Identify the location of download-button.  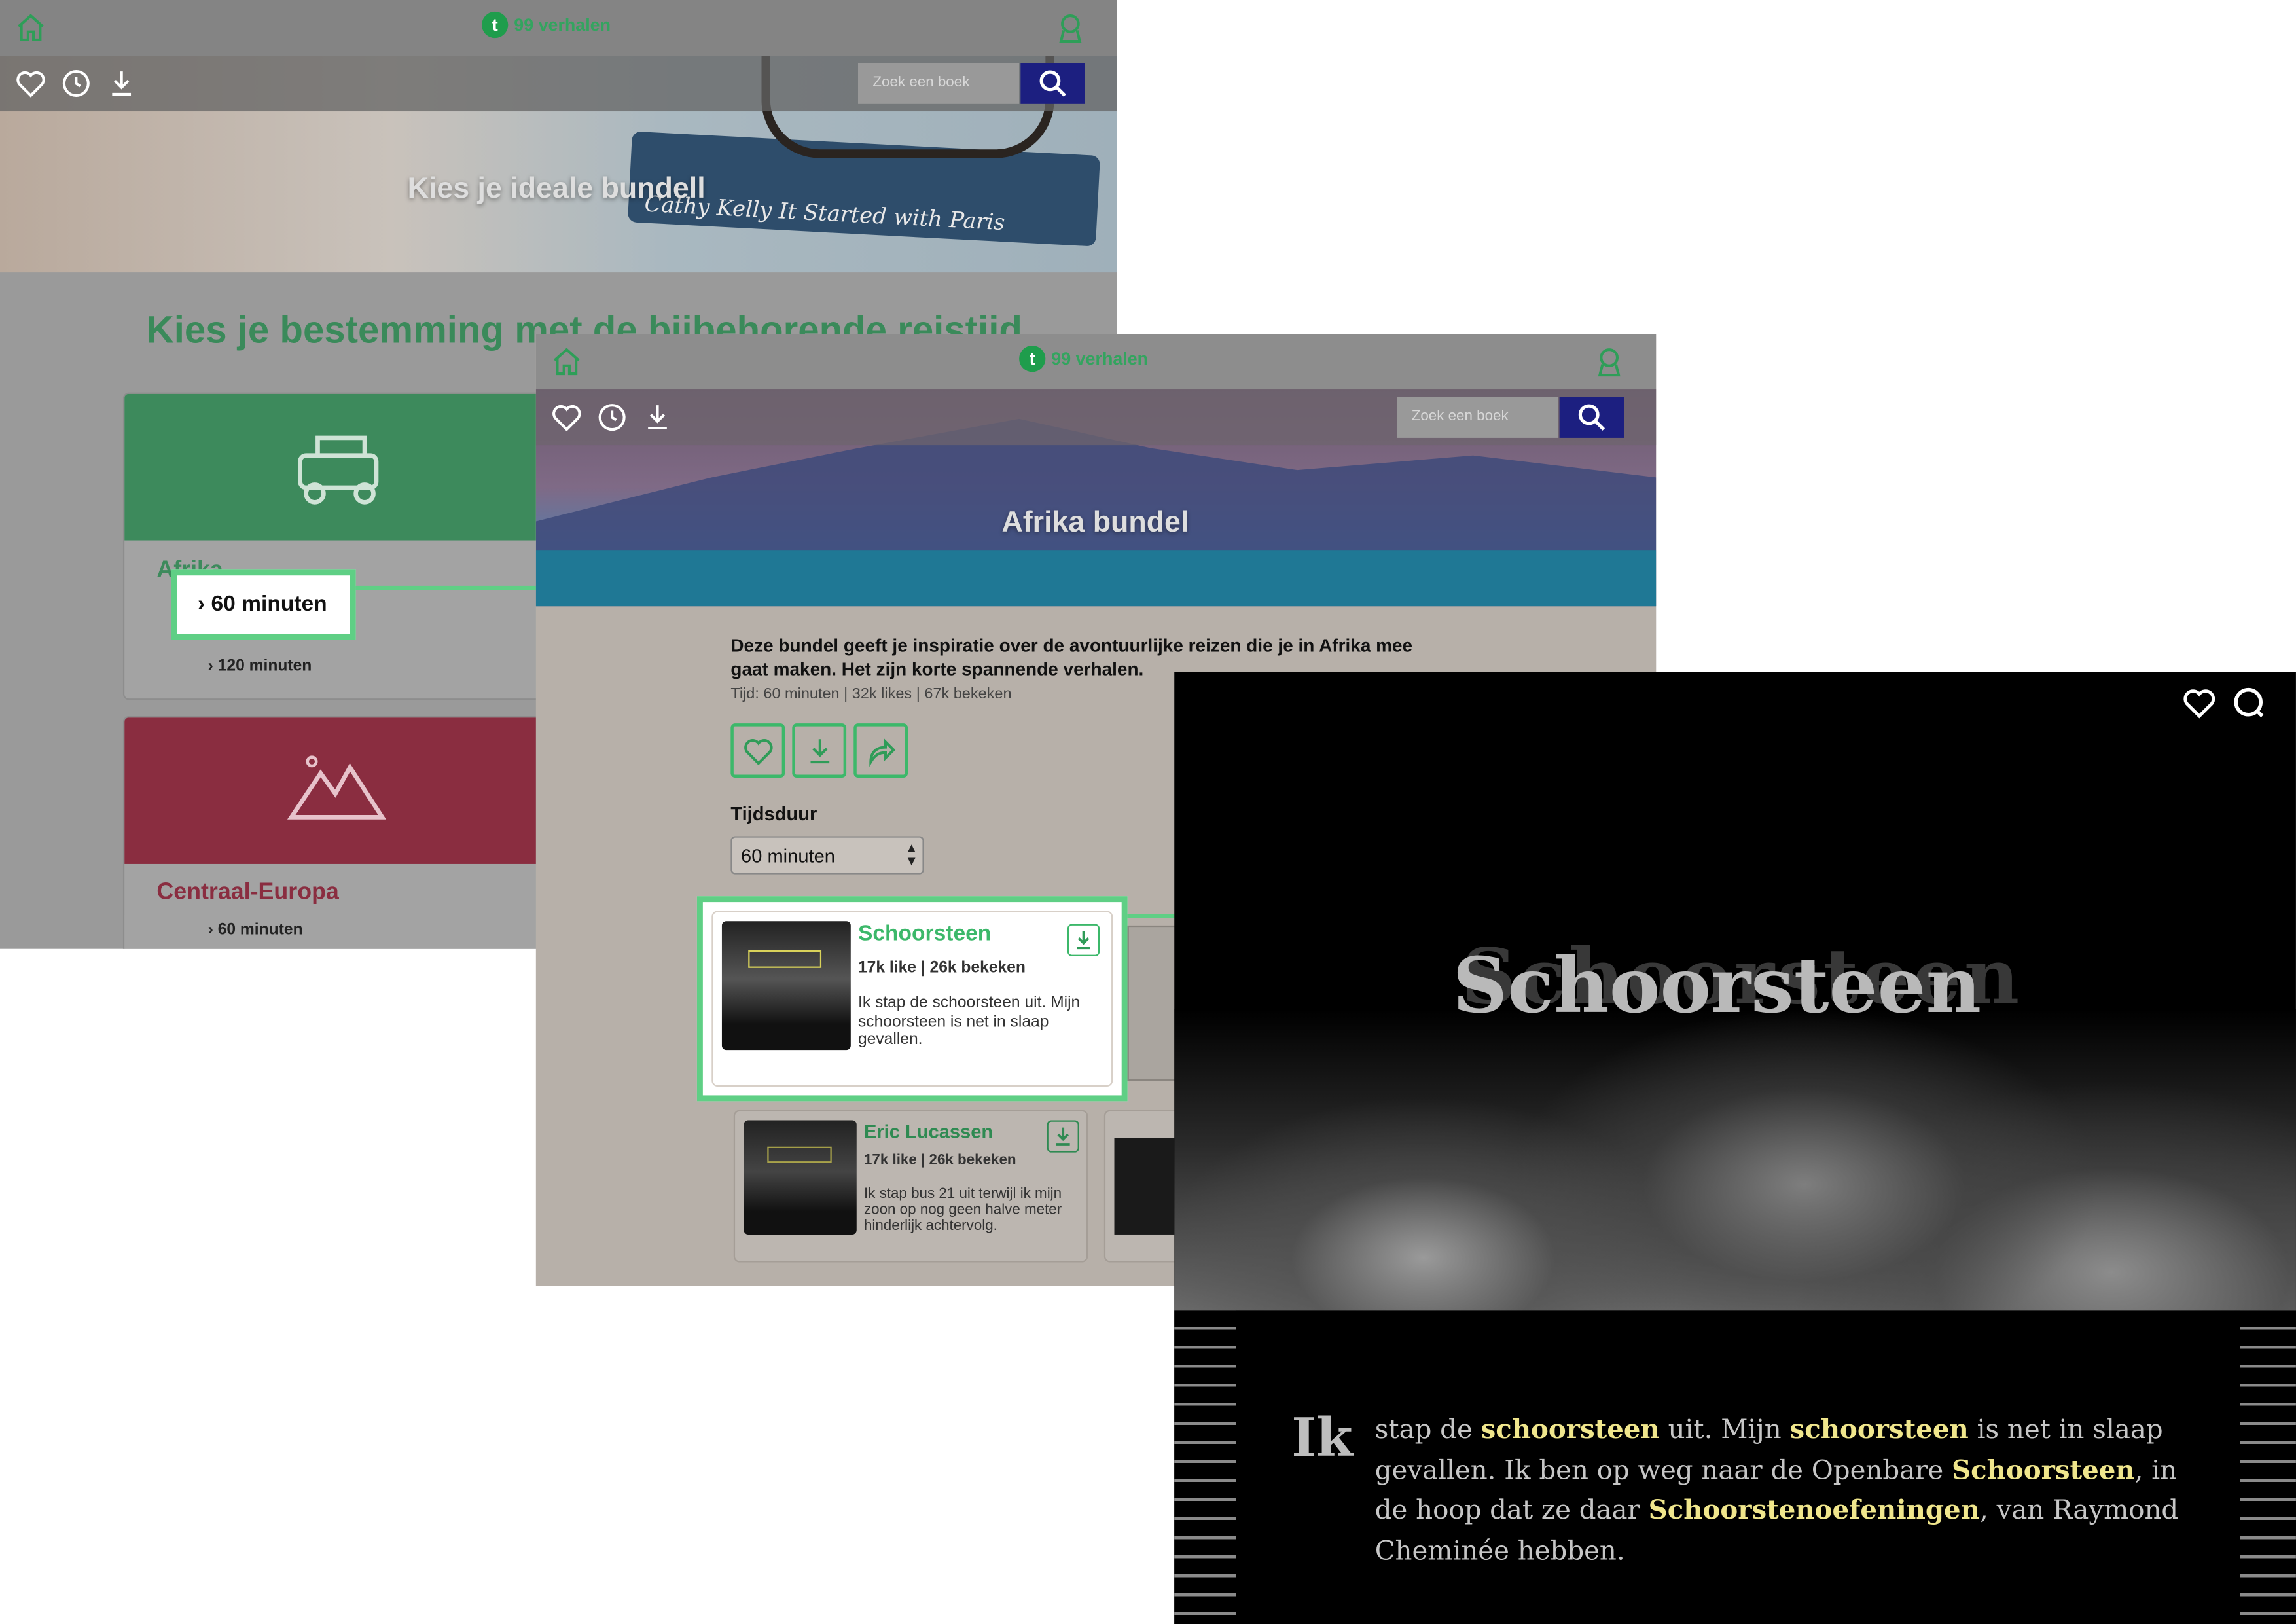
(819, 750).